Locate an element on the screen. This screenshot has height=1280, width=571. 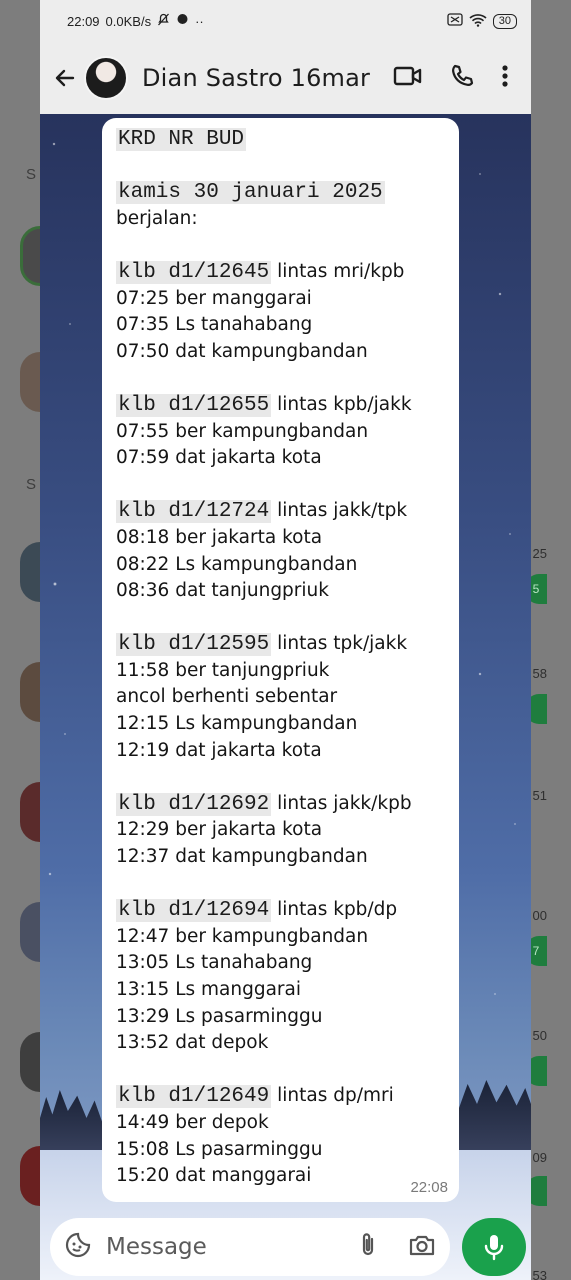
camera-icon is located at coordinates (422, 1245).